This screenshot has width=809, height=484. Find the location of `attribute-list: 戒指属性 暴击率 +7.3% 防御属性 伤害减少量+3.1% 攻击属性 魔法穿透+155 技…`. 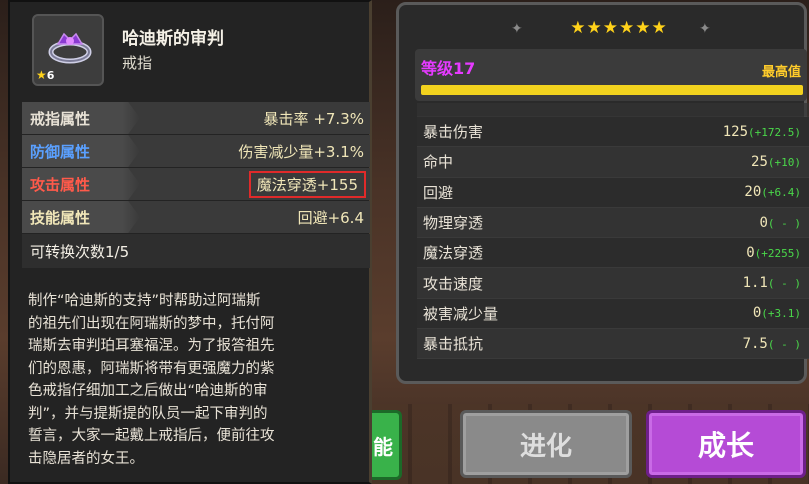

attribute-list: 戒指属性 暴击率 +7.3% 防御属性 伤害减少量+3.1% 攻击属性 魔法穿透+155 技… is located at coordinates (196, 185).